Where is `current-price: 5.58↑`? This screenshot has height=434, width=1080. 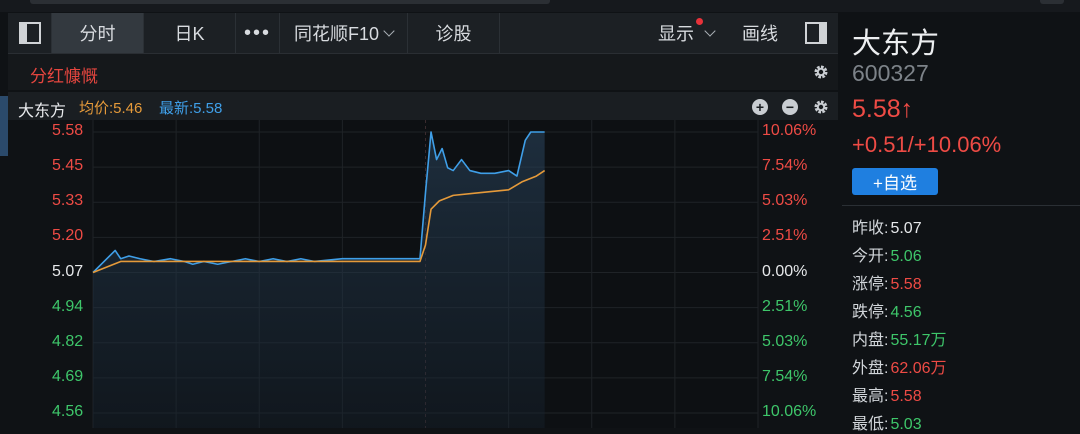
current-price: 5.58↑ is located at coordinates (883, 109).